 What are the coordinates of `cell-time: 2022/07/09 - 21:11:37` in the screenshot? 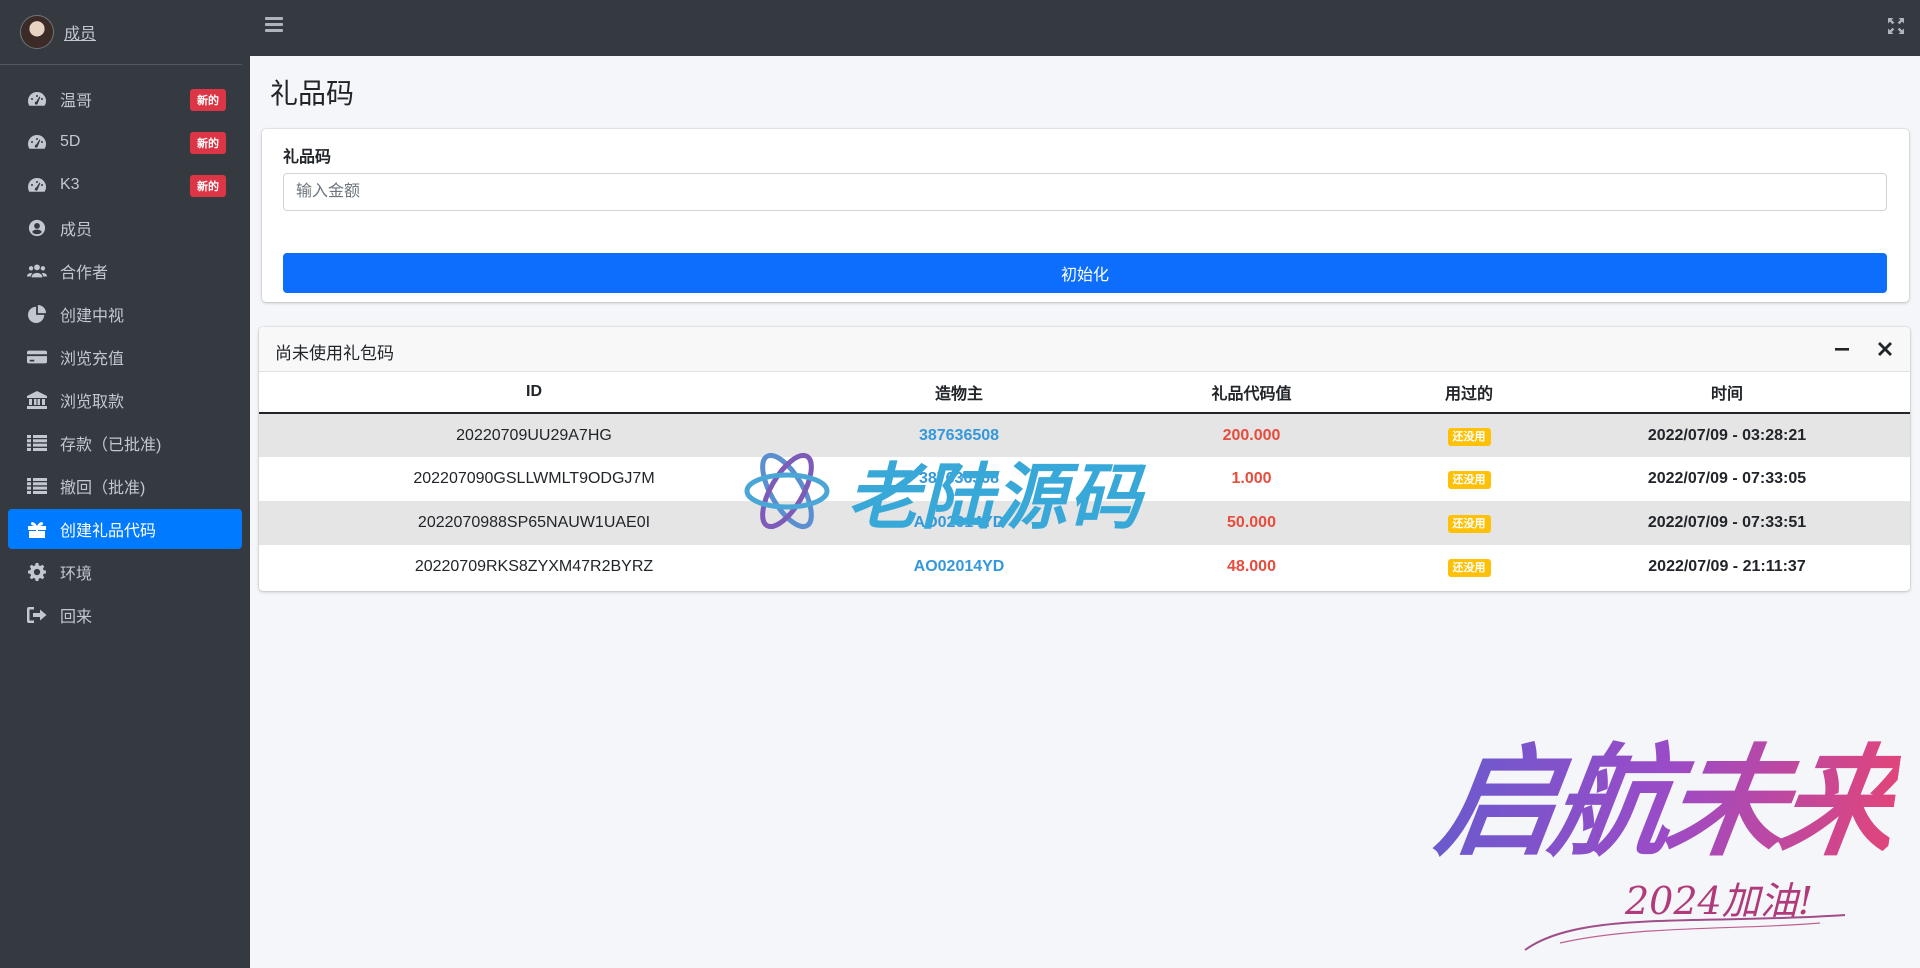 It's located at (1727, 567).